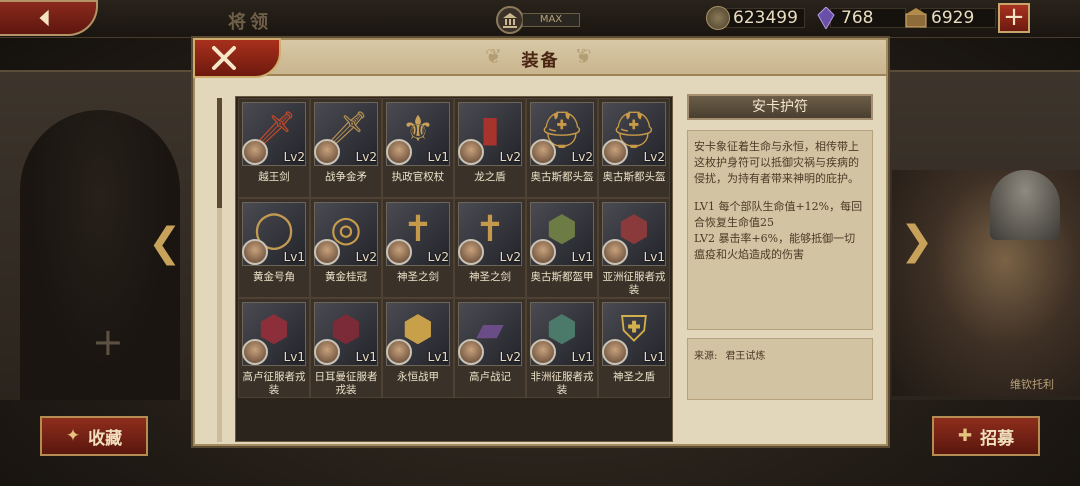  What do you see at coordinates (706, 356) in the screenshot?
I see `source-label: 来源:` at bounding box center [706, 356].